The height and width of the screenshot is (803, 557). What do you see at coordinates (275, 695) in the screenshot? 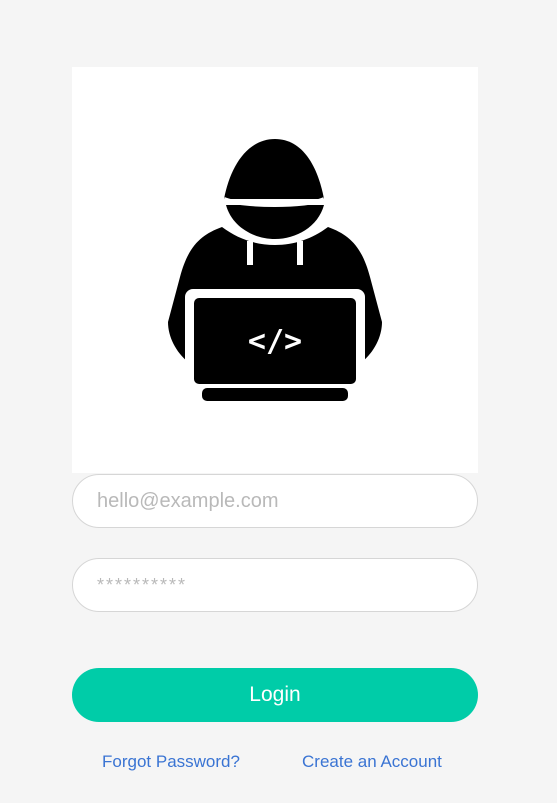
I see `login-button: Login` at bounding box center [275, 695].